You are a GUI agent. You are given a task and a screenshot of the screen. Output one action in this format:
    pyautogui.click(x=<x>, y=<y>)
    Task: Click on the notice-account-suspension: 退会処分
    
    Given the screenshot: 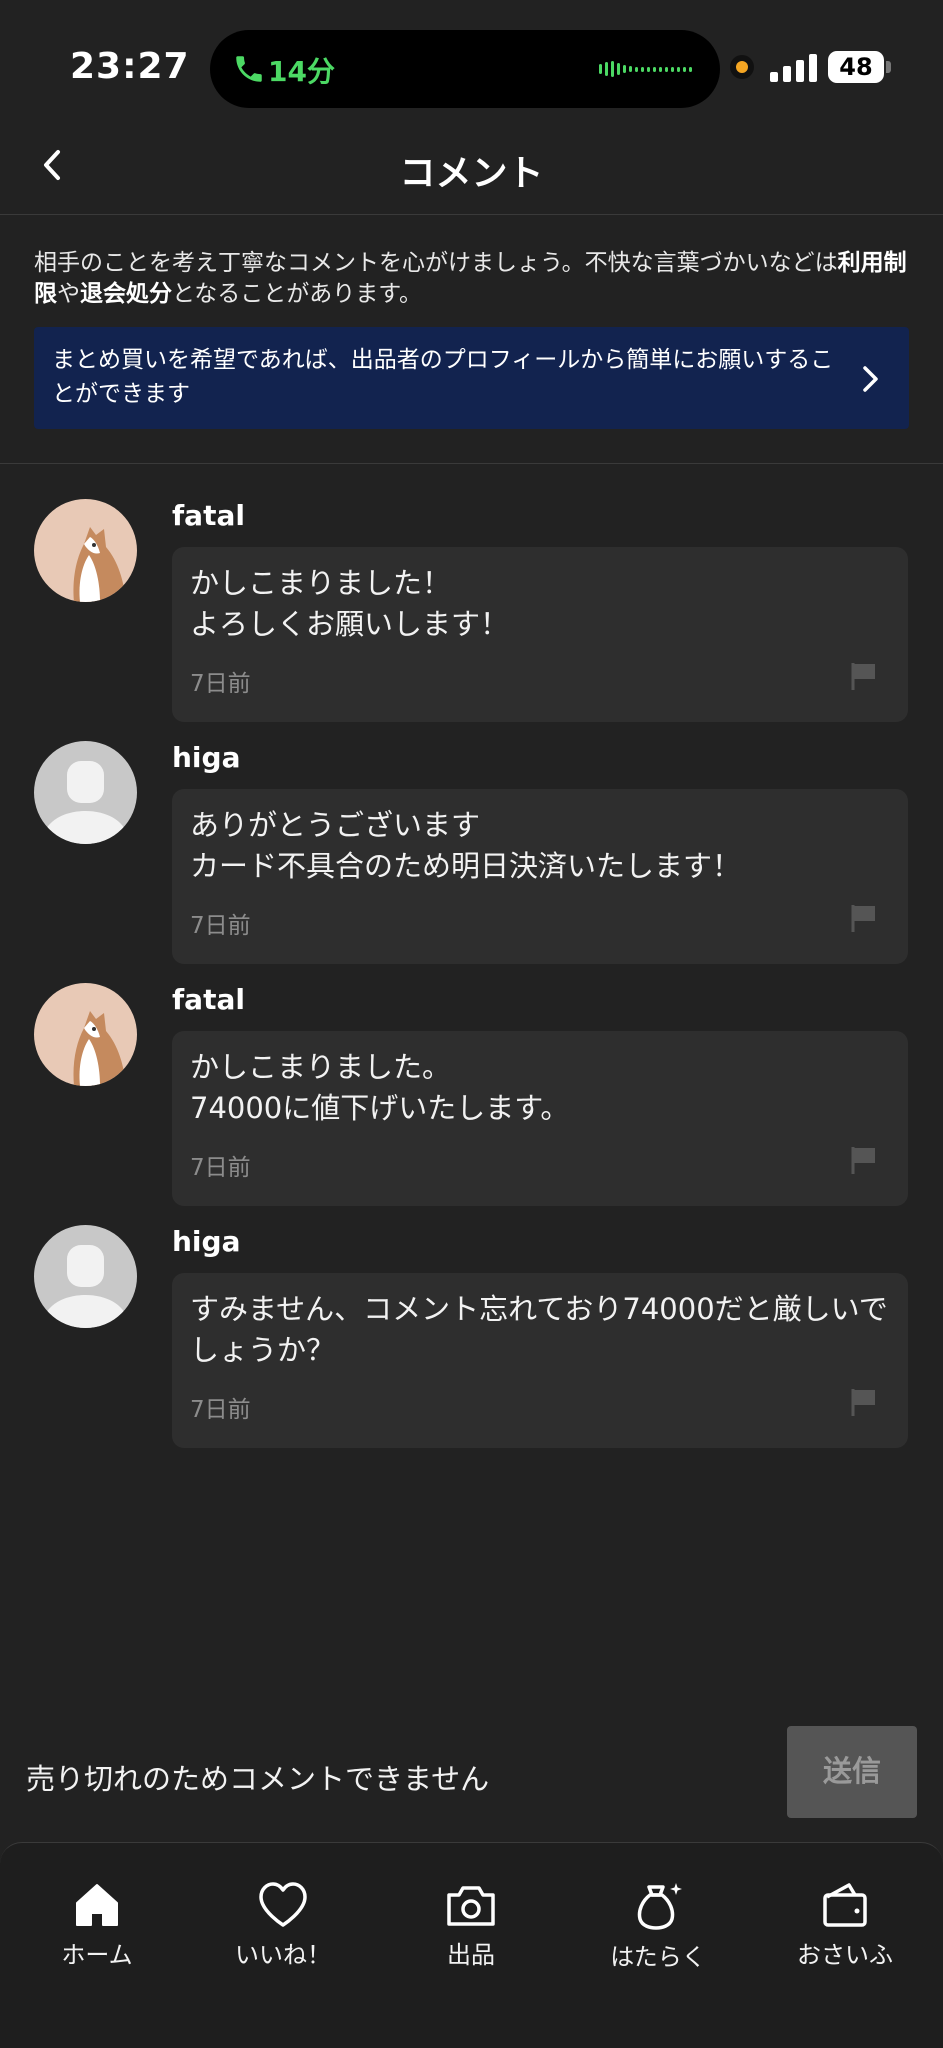 What is the action you would take?
    pyautogui.click(x=126, y=294)
    